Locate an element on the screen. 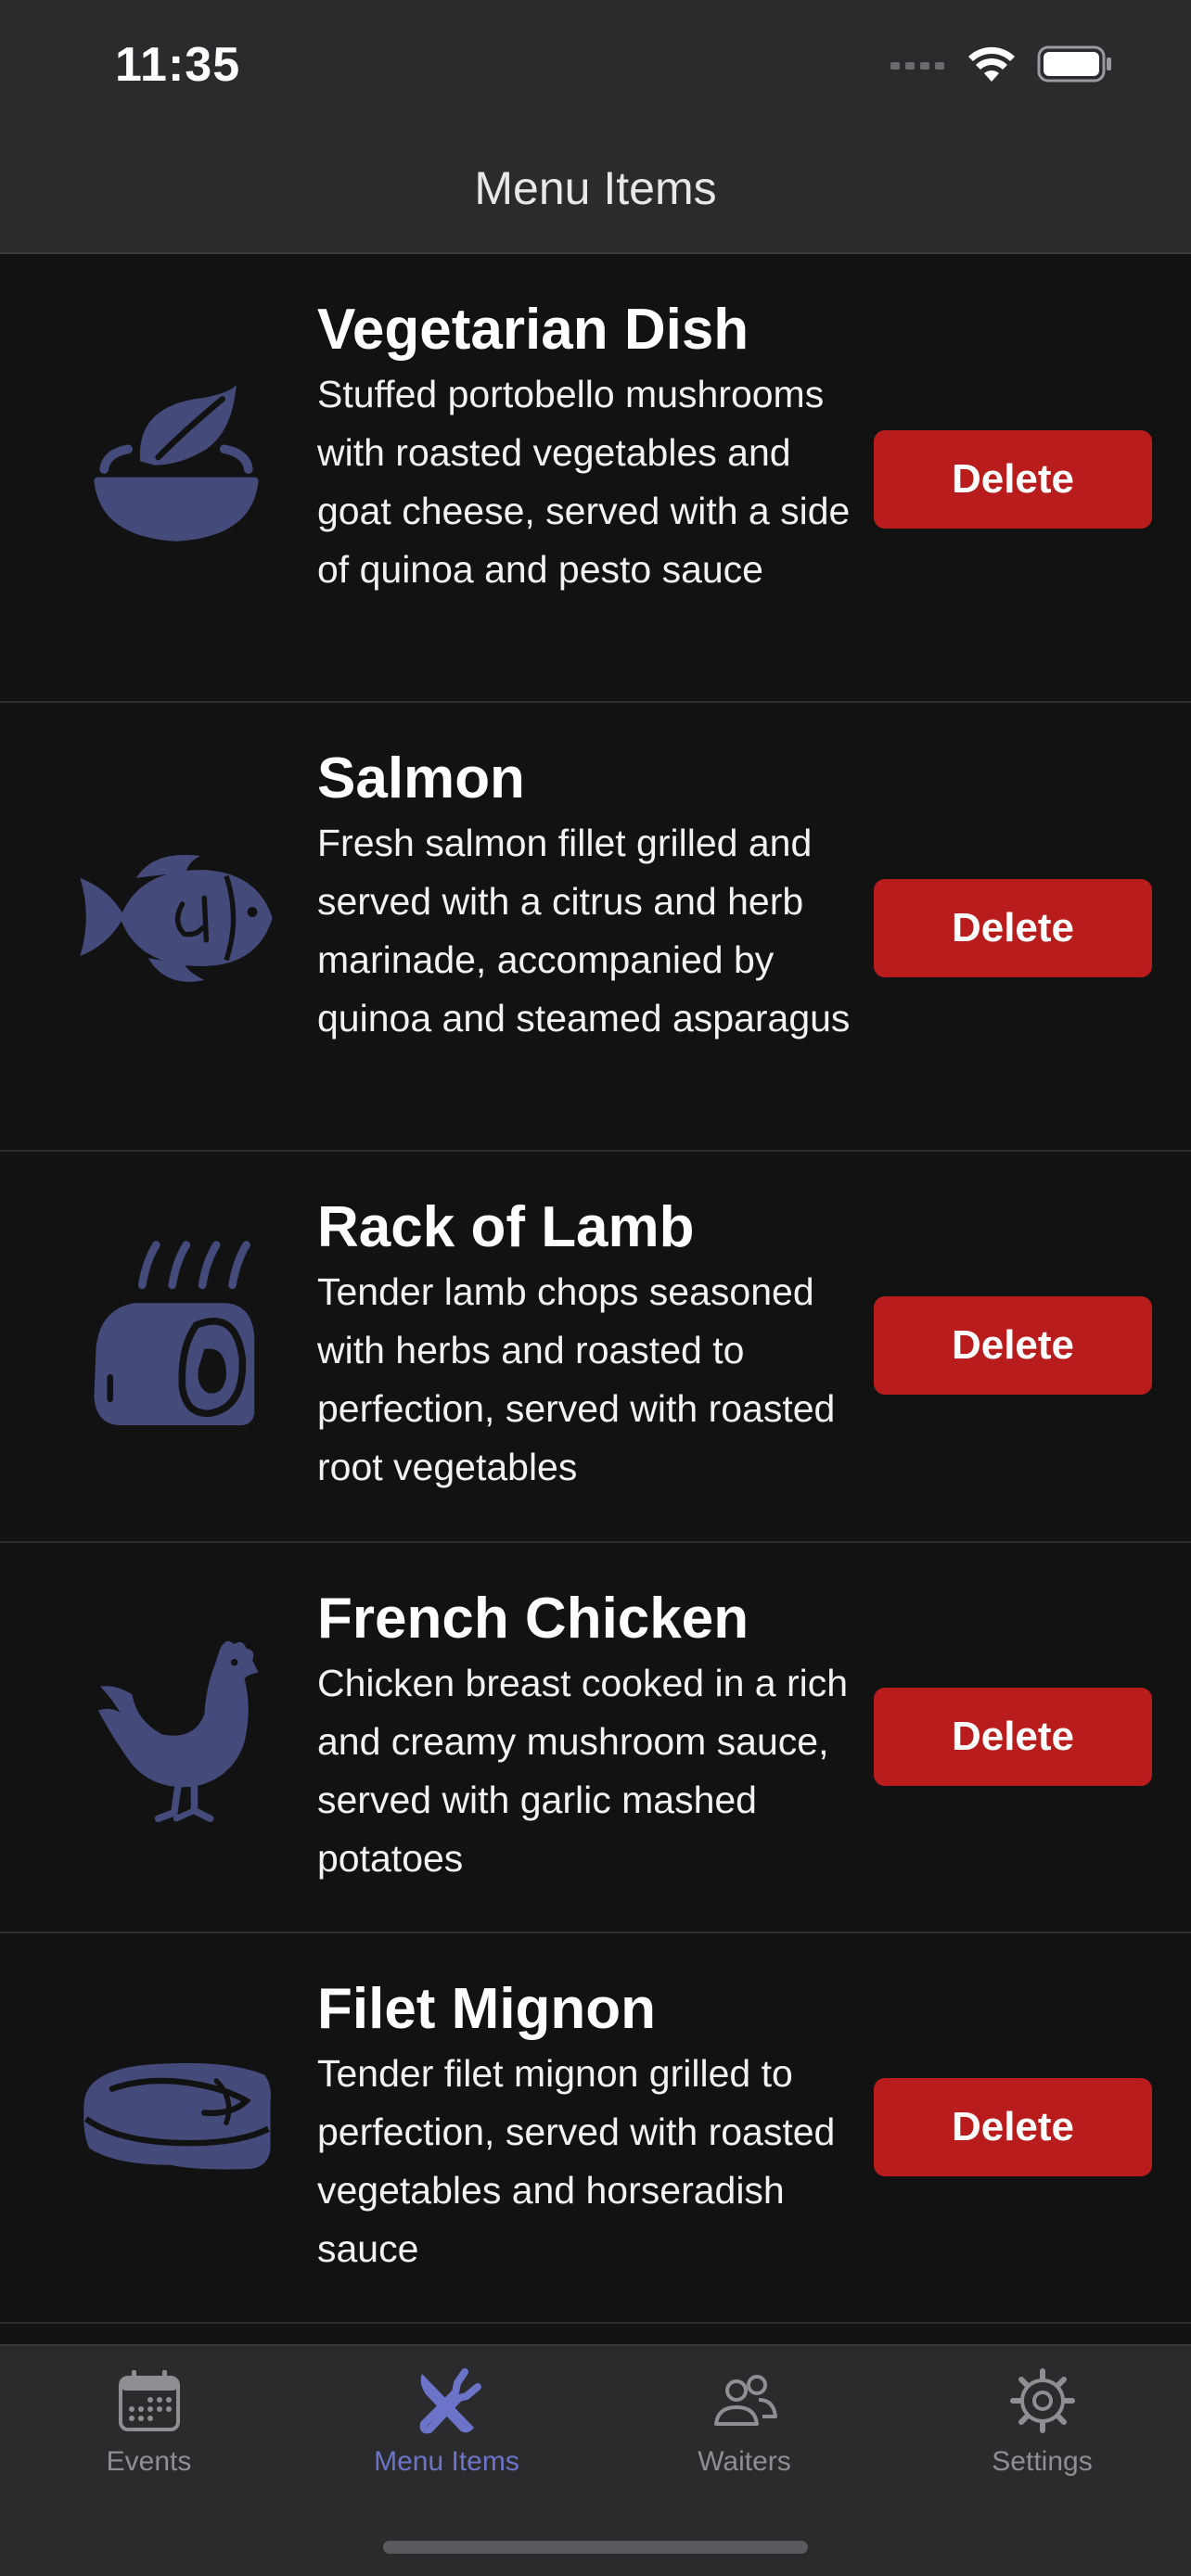  tab-settings: Settings is located at coordinates (1042, 2431).